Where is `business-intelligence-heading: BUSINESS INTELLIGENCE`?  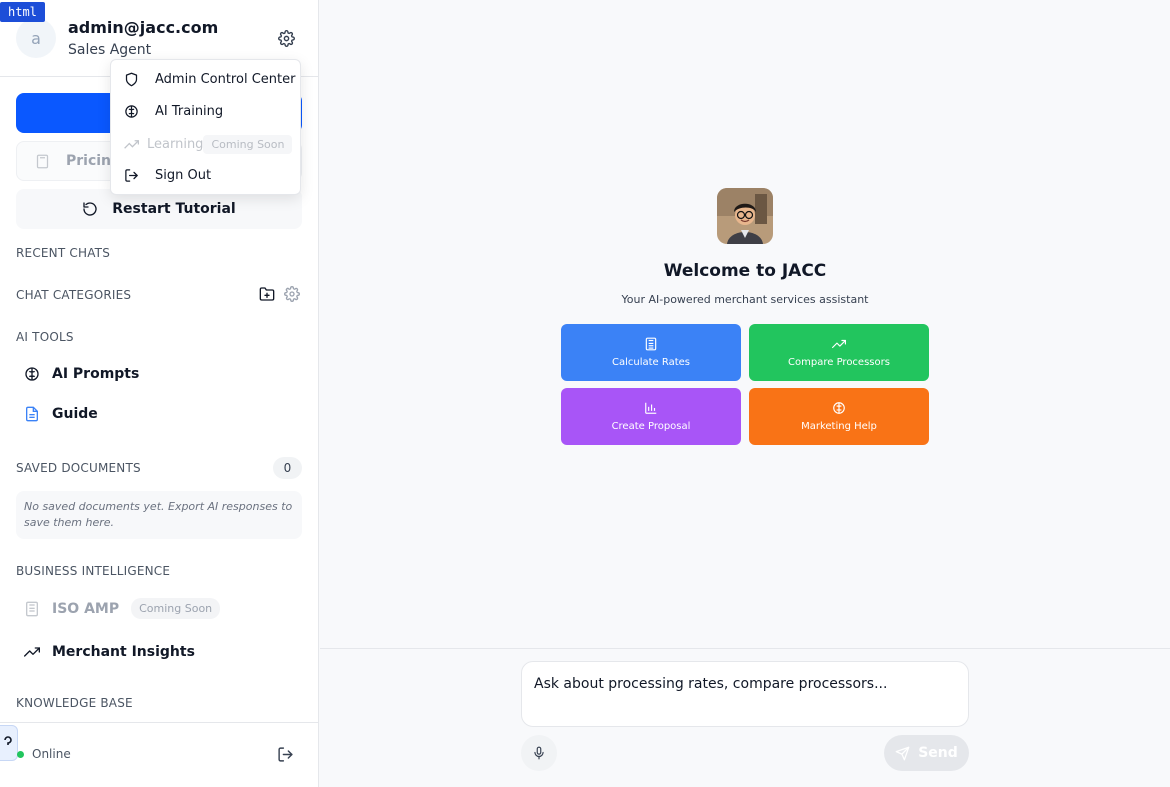
business-intelligence-heading: BUSINESS INTELLIGENCE is located at coordinates (93, 571).